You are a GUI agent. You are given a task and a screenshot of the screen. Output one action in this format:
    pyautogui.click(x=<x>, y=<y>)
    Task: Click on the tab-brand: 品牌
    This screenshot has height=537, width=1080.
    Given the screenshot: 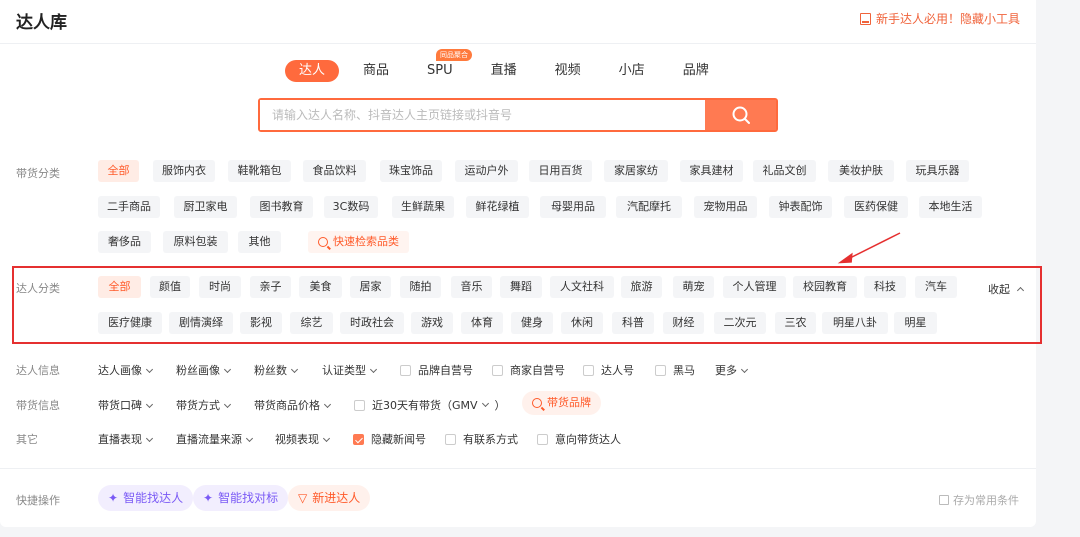 What is the action you would take?
    pyautogui.click(x=696, y=71)
    